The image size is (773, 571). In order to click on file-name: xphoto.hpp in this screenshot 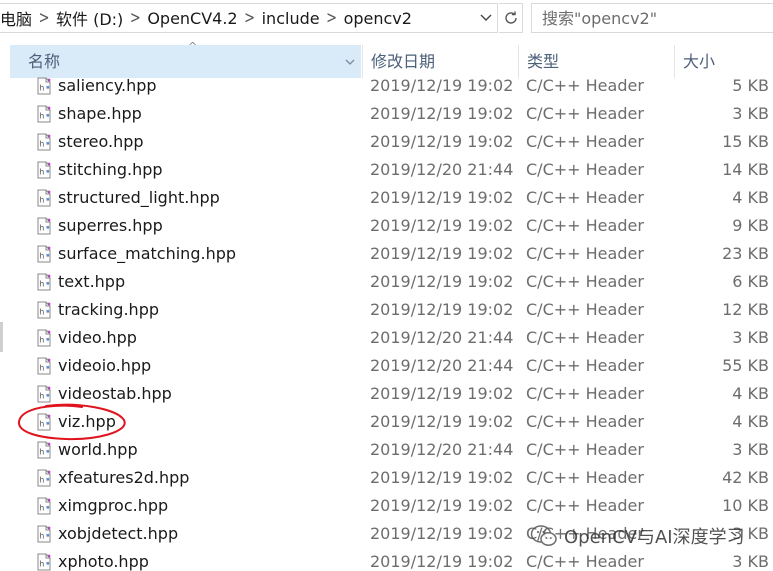, I will do `click(103, 559)`.